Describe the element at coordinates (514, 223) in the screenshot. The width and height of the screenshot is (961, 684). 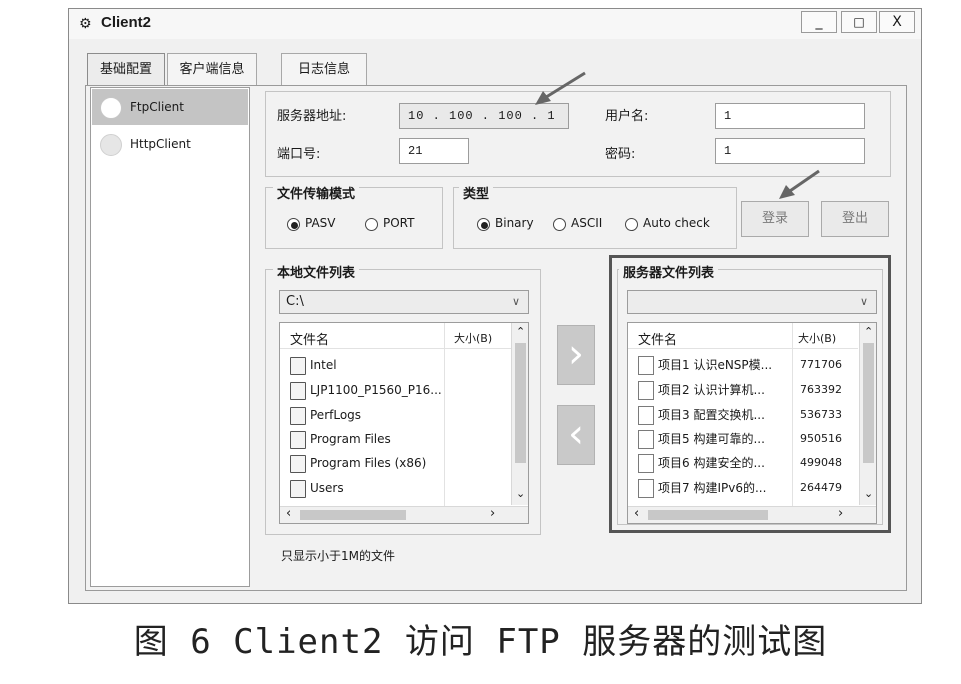
I see `binary-label: Binary` at that location.